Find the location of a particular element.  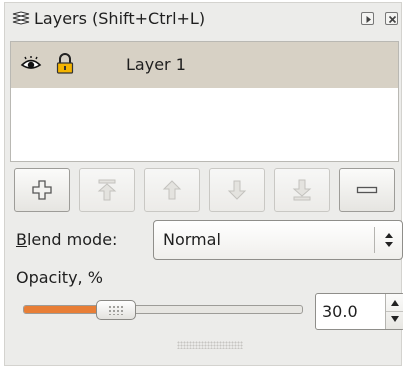

lower-layer-button is located at coordinates (237, 190).